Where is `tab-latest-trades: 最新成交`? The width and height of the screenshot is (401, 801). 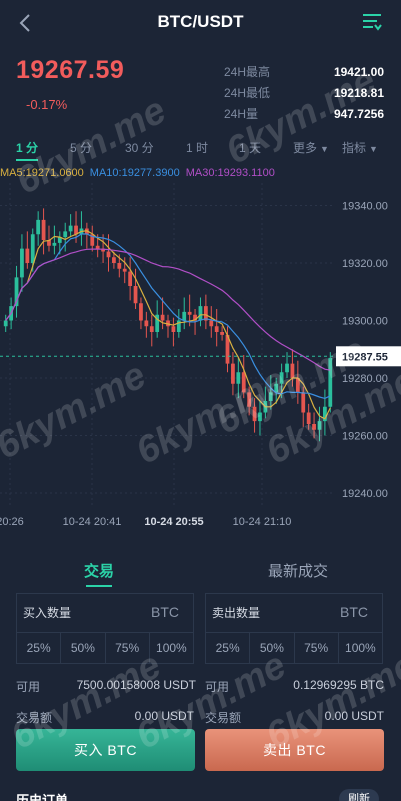
tab-latest-trades: 最新成交 is located at coordinates (298, 570).